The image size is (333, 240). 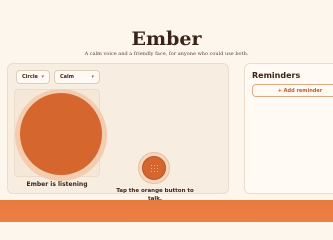 I want to click on shape-select-value: Circle, so click(x=30, y=77).